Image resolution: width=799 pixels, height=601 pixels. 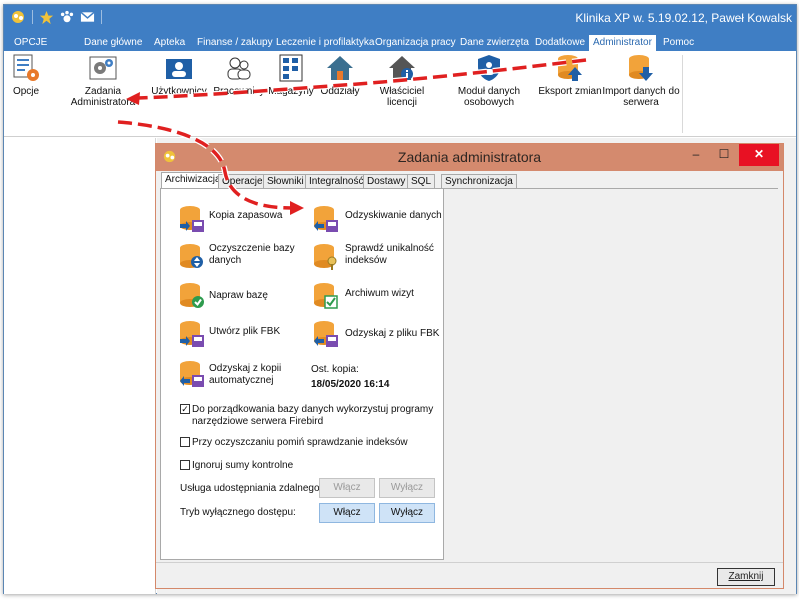 What do you see at coordinates (238, 296) in the screenshot?
I see `napraw-baze-action: Napraw bazę` at bounding box center [238, 296].